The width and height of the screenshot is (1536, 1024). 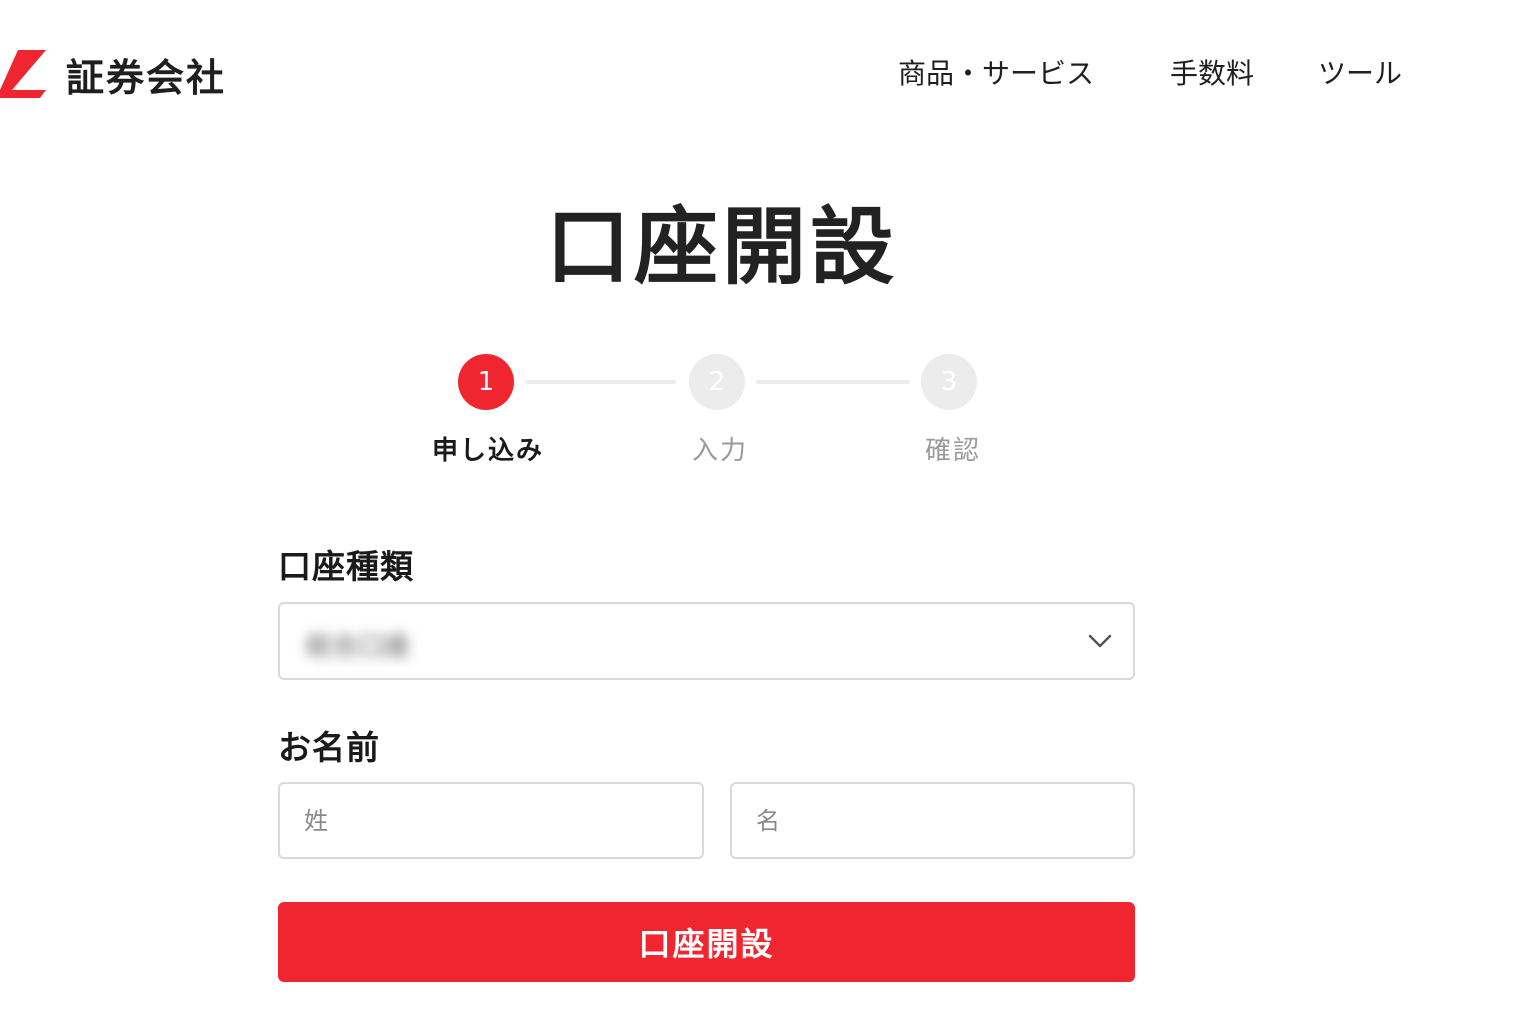 I want to click on progress-stepper: 1 2 3 申し込み 入力 確認, so click(x=768, y=412).